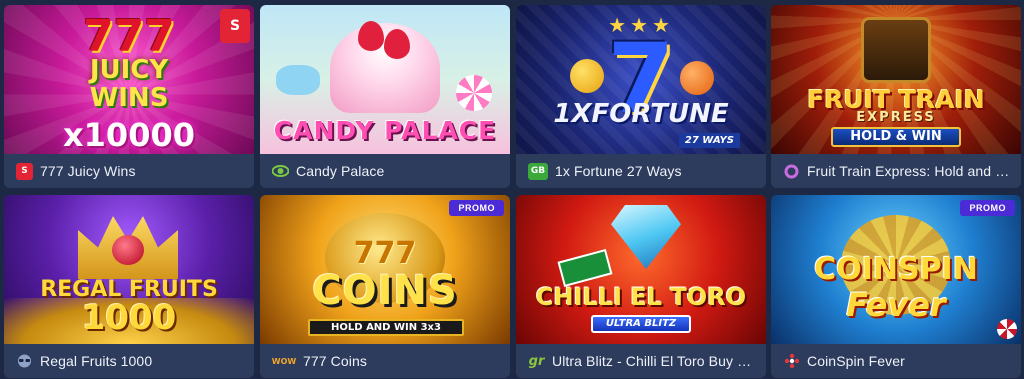 The height and width of the screenshot is (379, 1024). Describe the element at coordinates (128, 250) in the screenshot. I see `gem-illustration` at that location.